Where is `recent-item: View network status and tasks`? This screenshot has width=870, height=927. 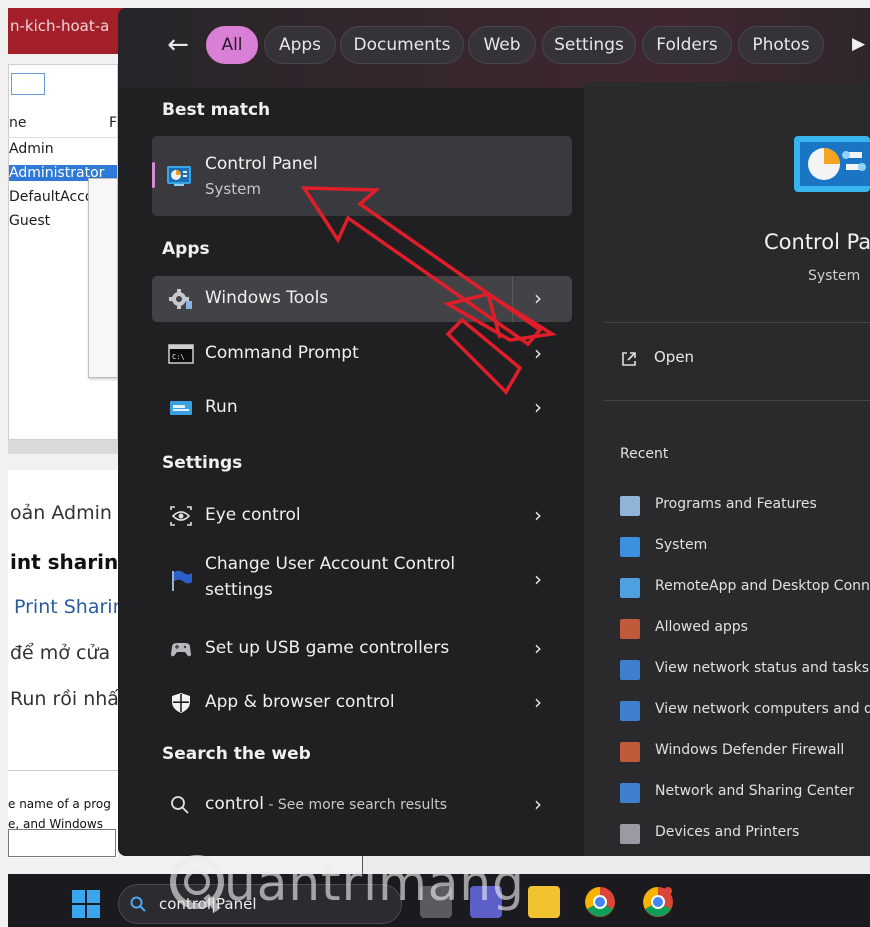
recent-item: View network status and tasks is located at coordinates (745, 671).